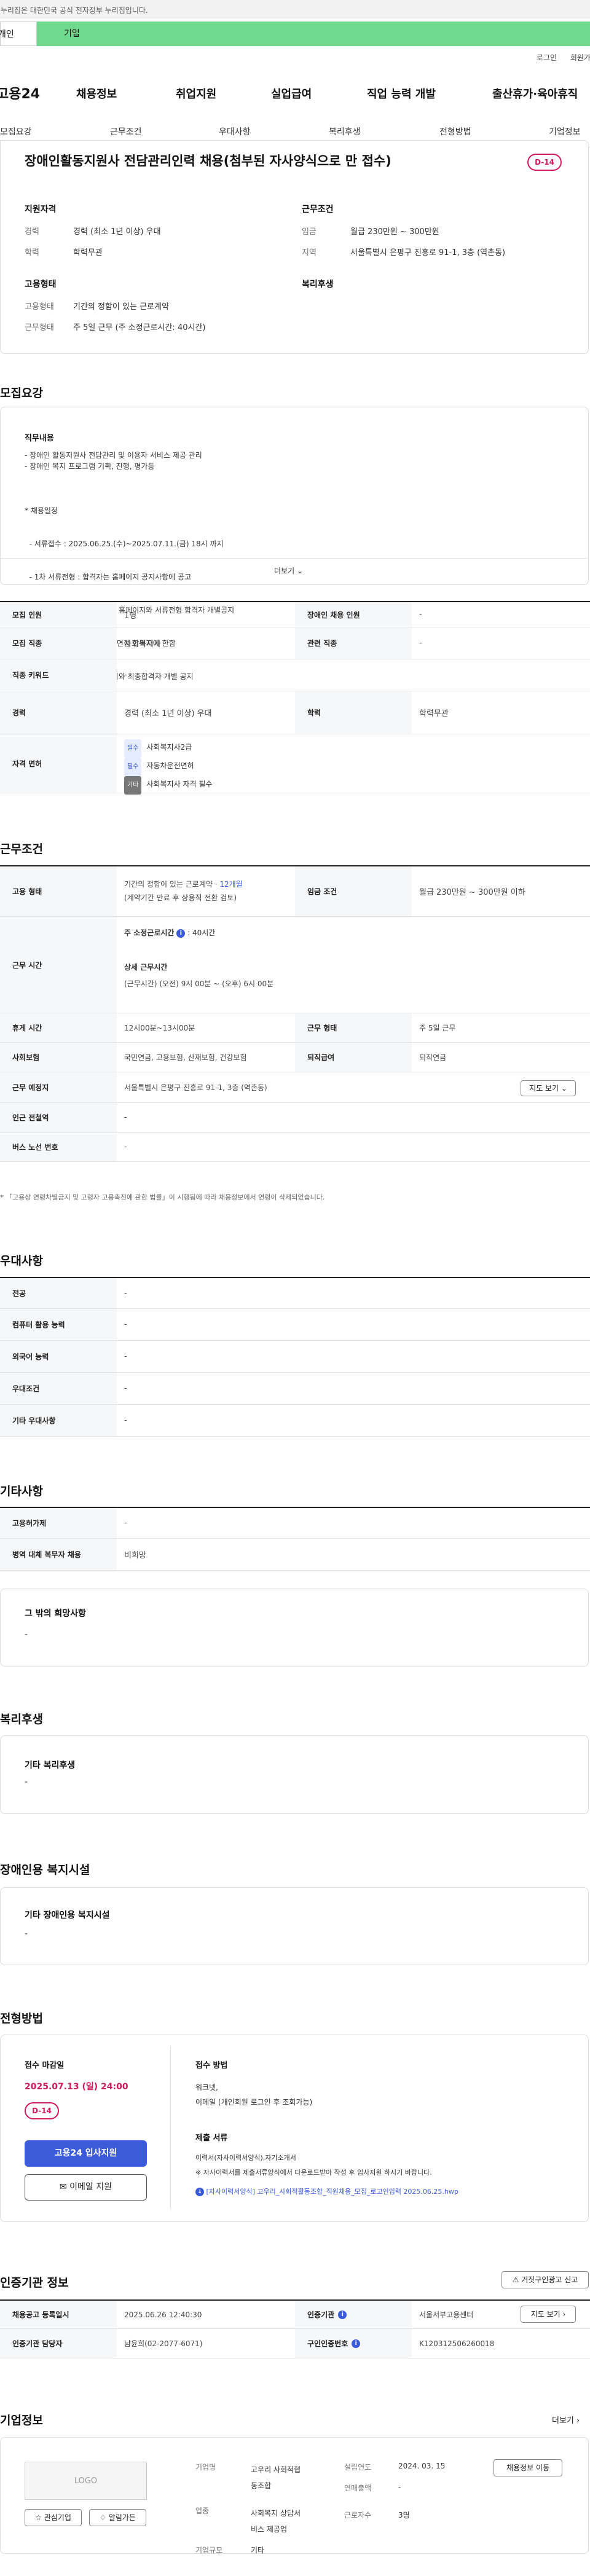 The height and width of the screenshot is (2576, 590). What do you see at coordinates (186, 1057) in the screenshot?
I see `row-value: 국민연금, 고용보험, 산재보험, 건강보험` at bounding box center [186, 1057].